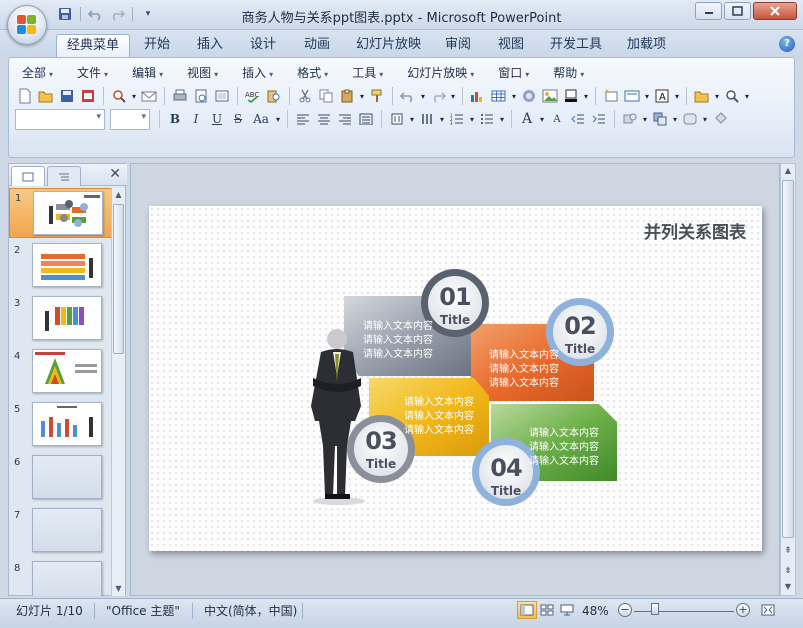 This screenshot has height=628, width=803. I want to click on slide-thumbnail-2: 2, so click(61, 266).